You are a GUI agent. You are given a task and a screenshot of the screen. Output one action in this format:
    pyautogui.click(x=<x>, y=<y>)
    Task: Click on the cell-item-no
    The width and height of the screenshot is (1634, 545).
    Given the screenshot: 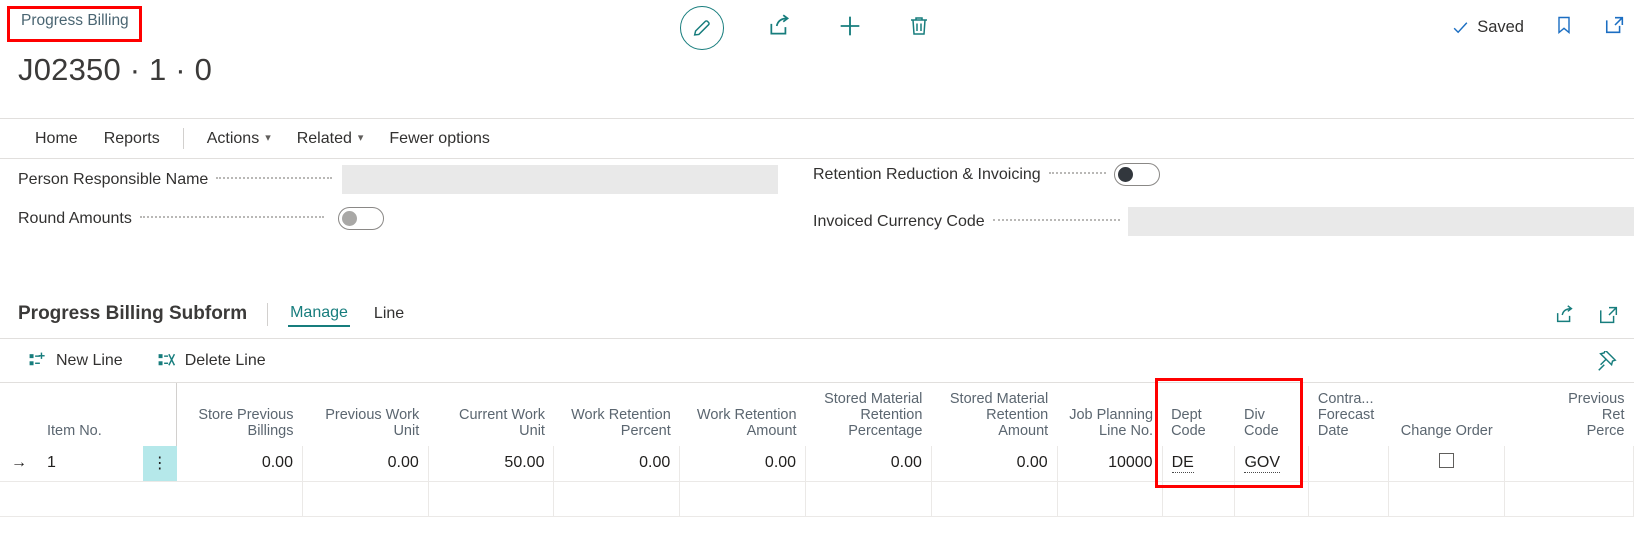 What is the action you would take?
    pyautogui.click(x=90, y=499)
    